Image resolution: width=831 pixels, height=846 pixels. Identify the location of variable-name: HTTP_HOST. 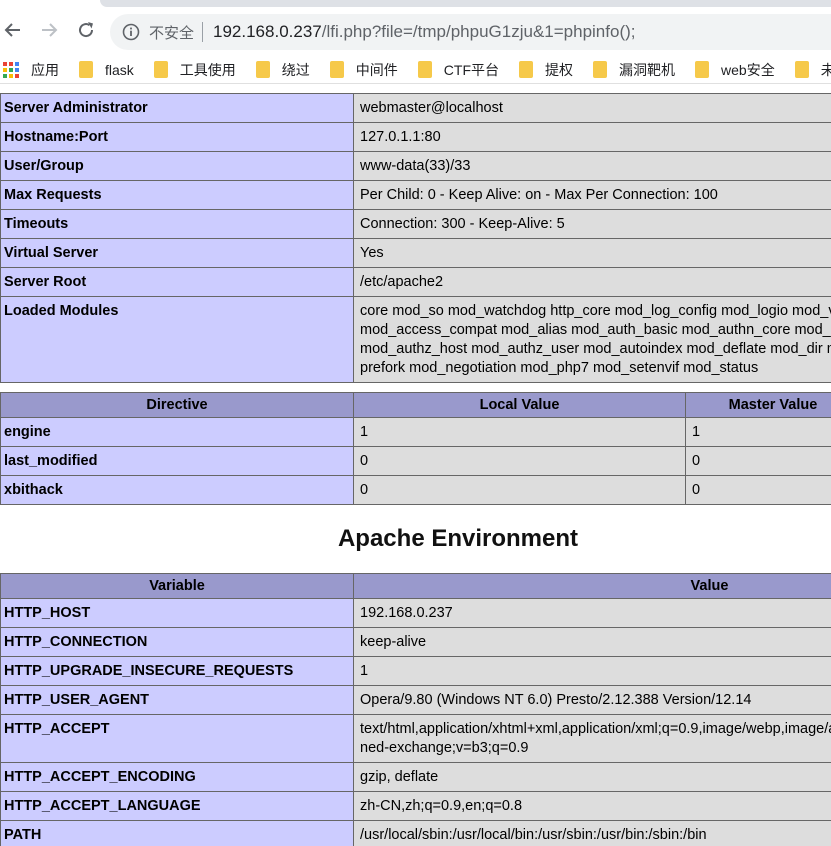
(177, 613).